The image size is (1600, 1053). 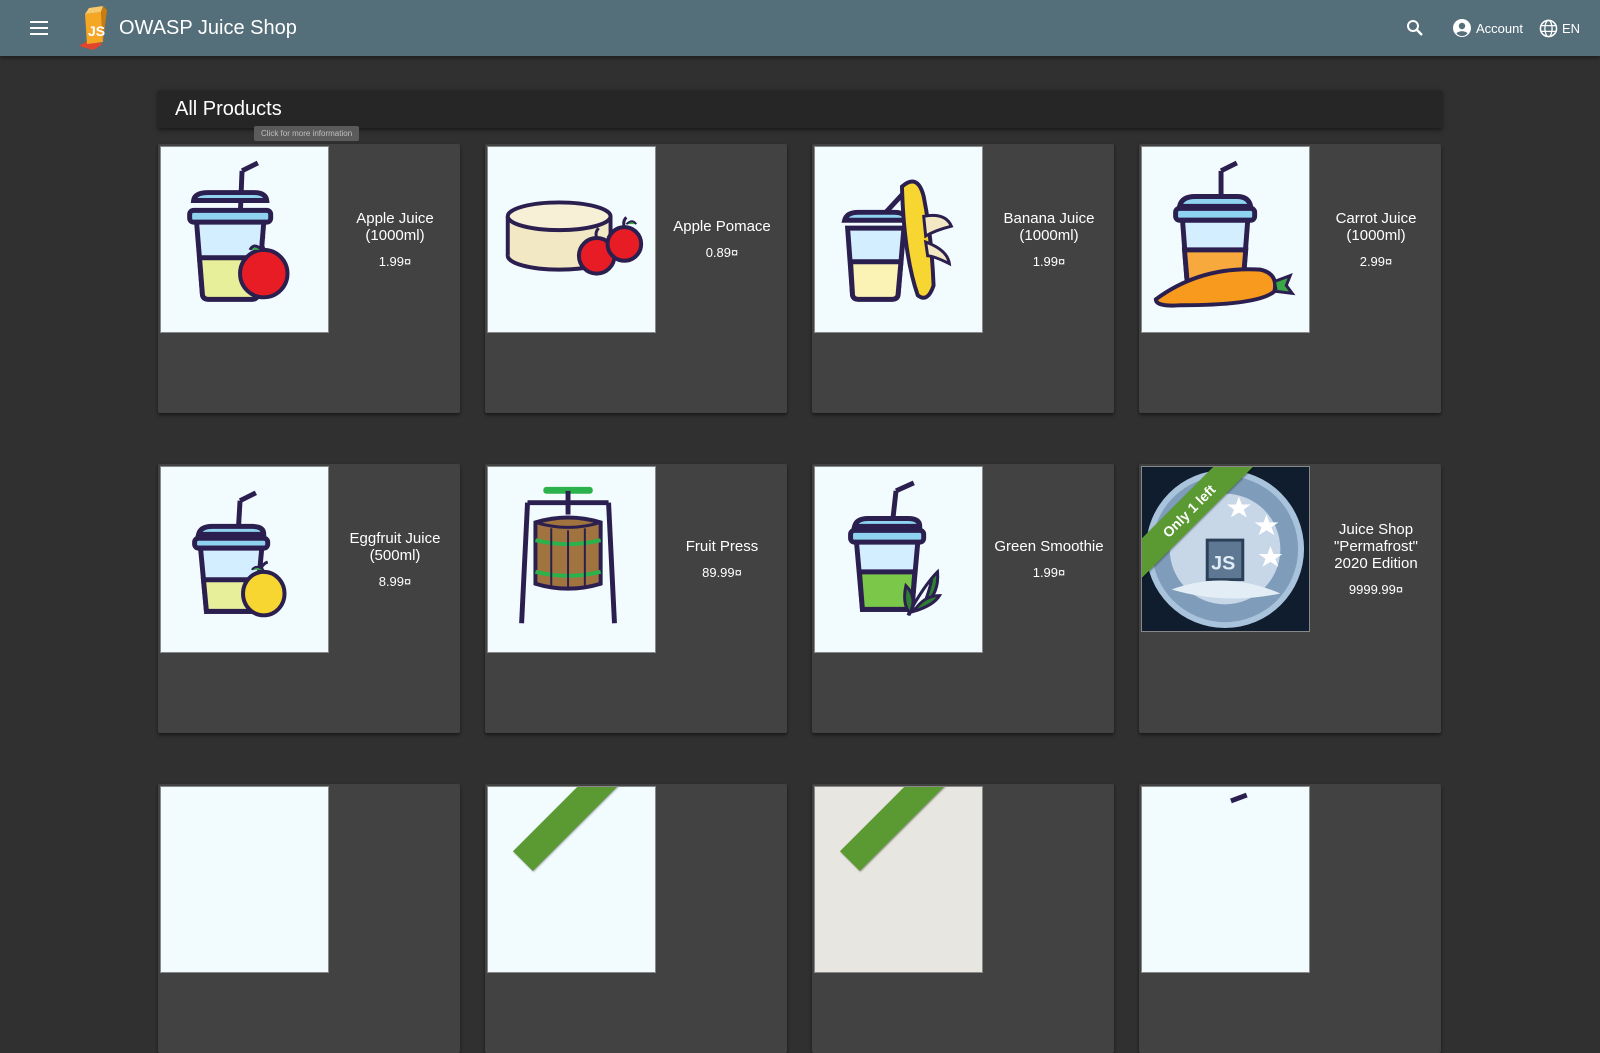 What do you see at coordinates (228, 108) in the screenshot?
I see `page-title: All Products` at bounding box center [228, 108].